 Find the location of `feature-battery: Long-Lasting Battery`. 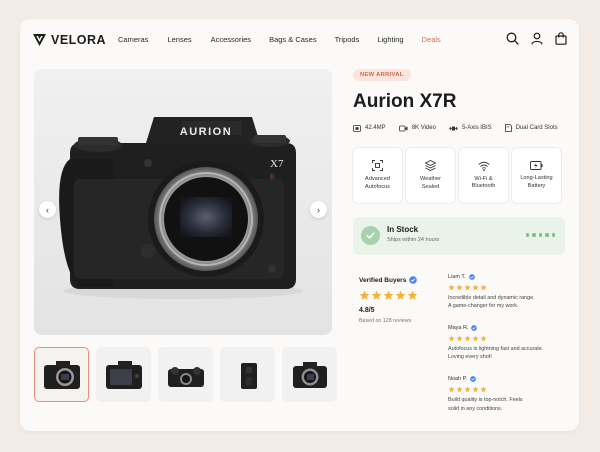

feature-battery: Long-Lasting Battery is located at coordinates (536, 175).